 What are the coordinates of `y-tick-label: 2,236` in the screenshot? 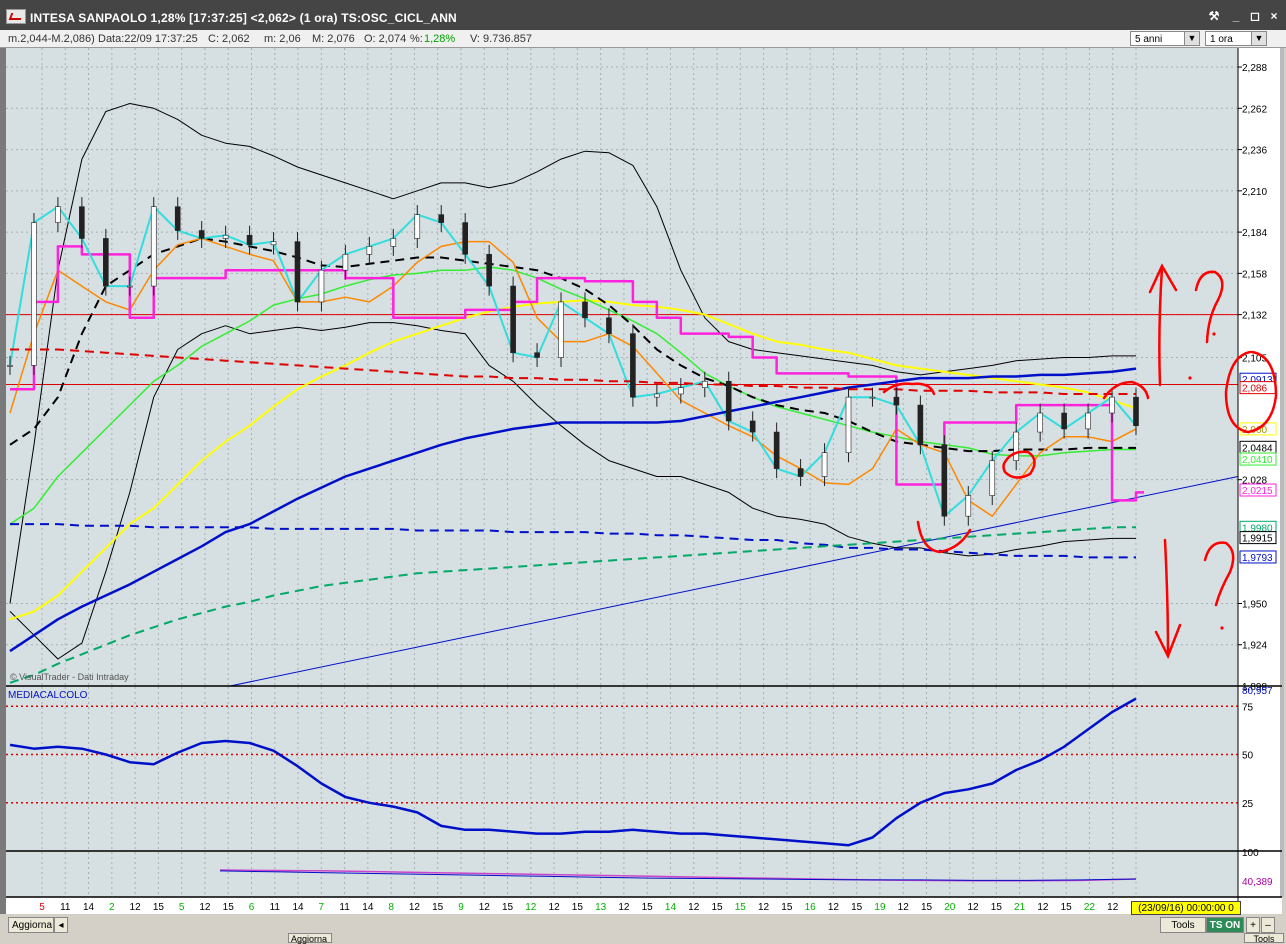 It's located at (1254, 151).